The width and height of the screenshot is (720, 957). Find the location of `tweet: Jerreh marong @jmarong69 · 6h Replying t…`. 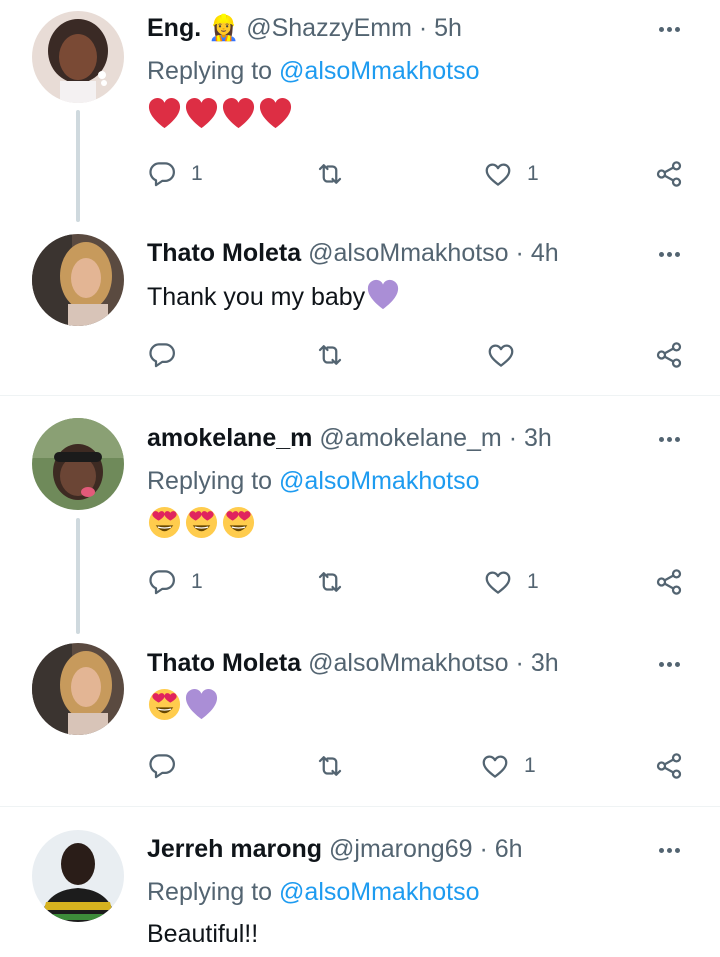

tweet: Jerreh marong @jmarong69 · 6h Replying t… is located at coordinates (360, 888).